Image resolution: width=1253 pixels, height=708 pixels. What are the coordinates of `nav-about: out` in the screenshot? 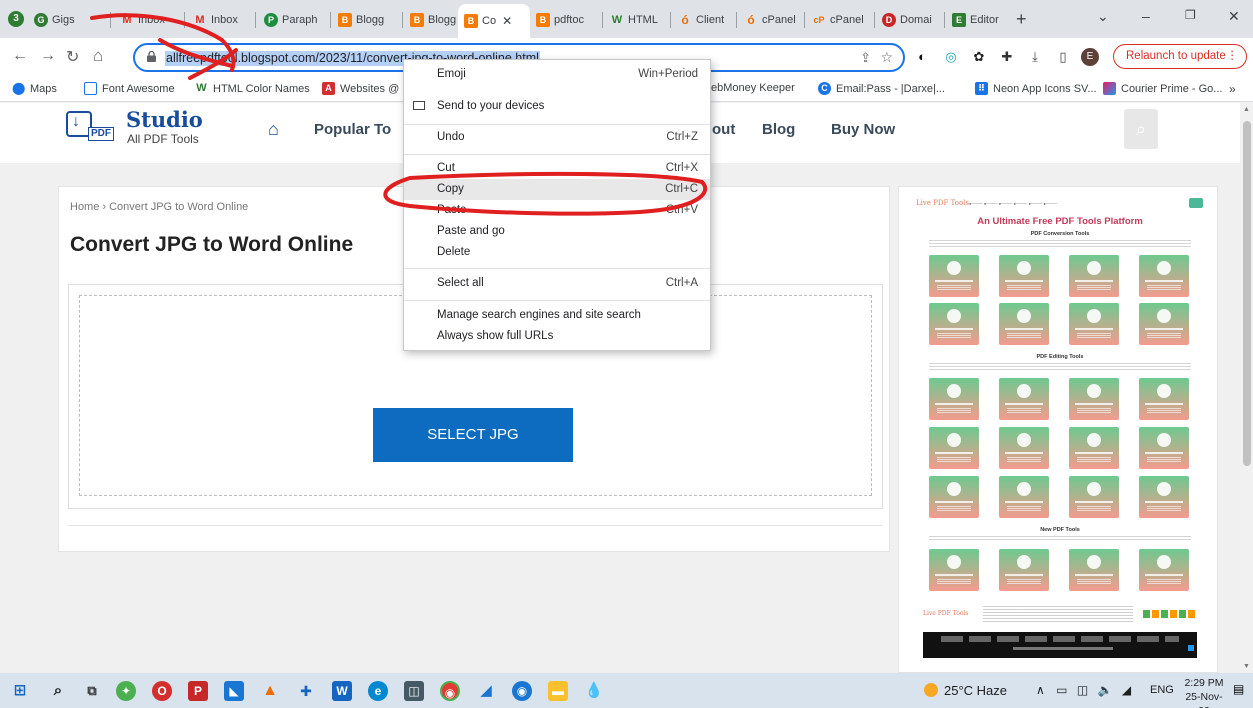 It's located at (723, 129).